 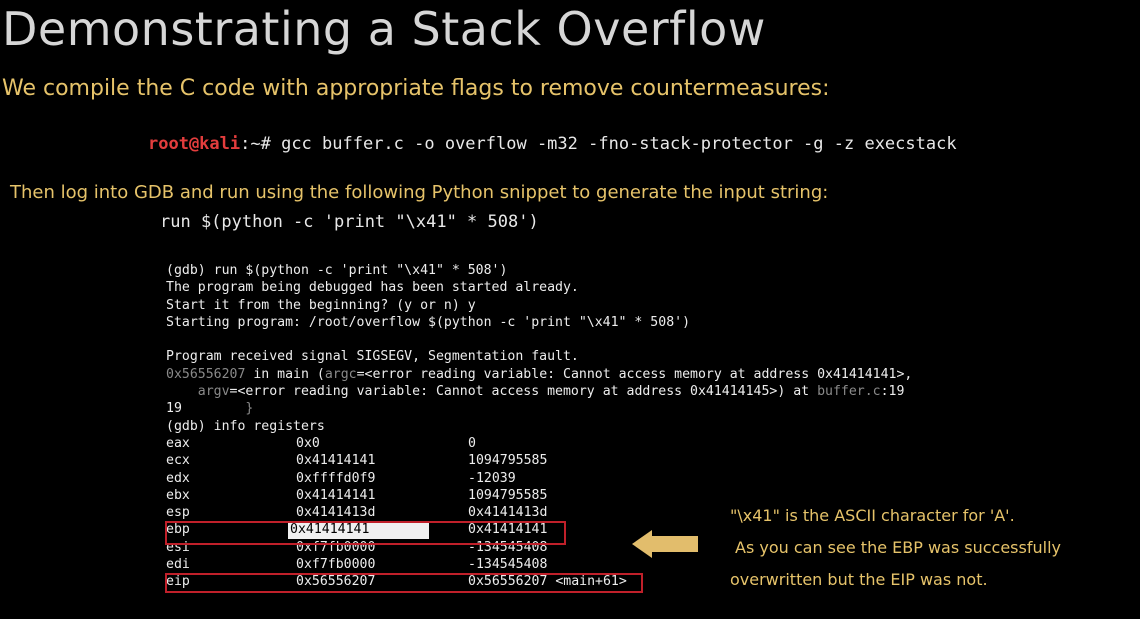 I want to click on note-line-2: As you can see the EBP was successfully, so click(x=898, y=547).